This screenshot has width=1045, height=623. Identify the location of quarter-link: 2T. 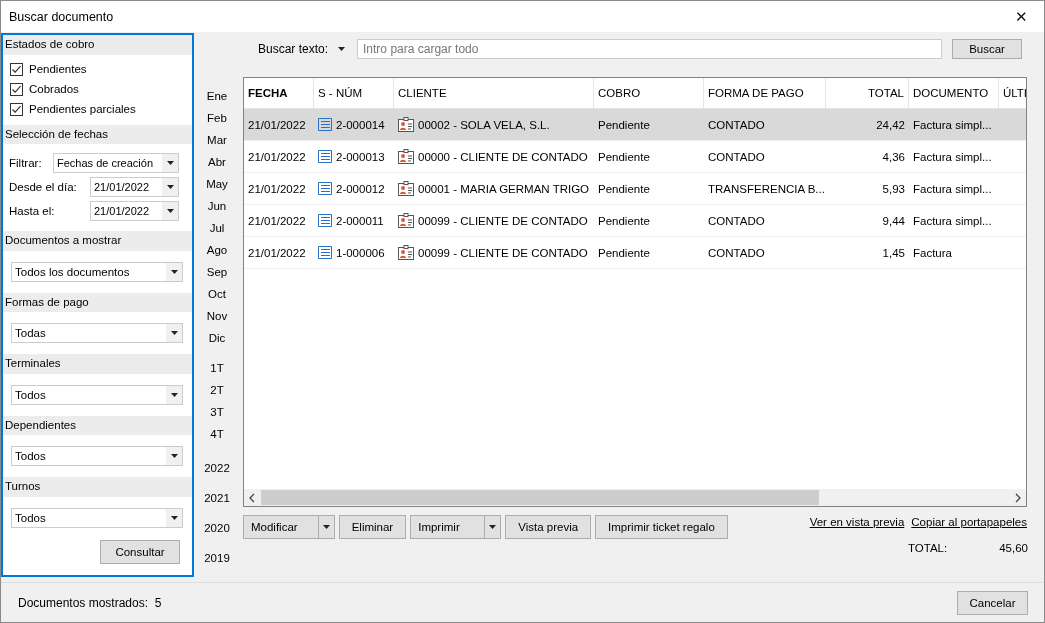
(217, 390).